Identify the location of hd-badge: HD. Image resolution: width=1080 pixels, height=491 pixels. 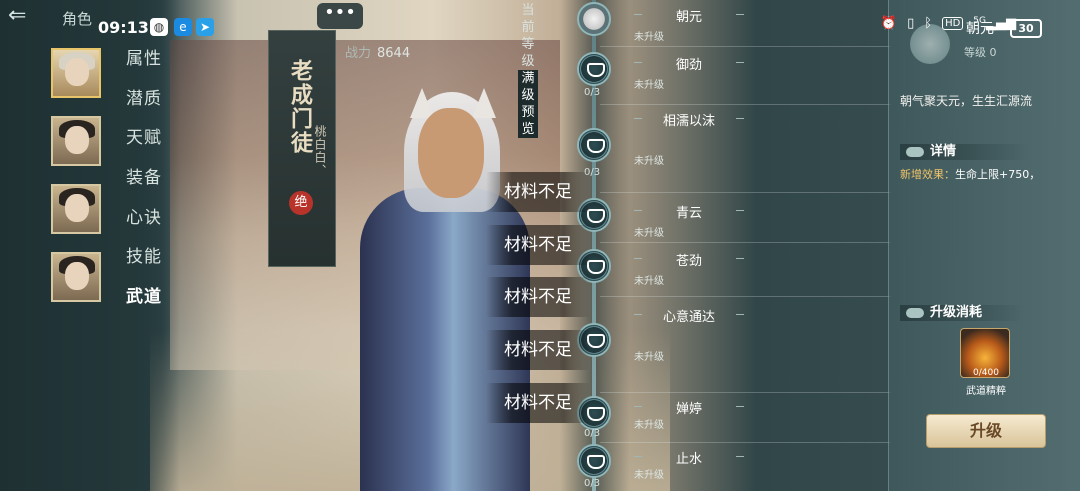
(953, 23).